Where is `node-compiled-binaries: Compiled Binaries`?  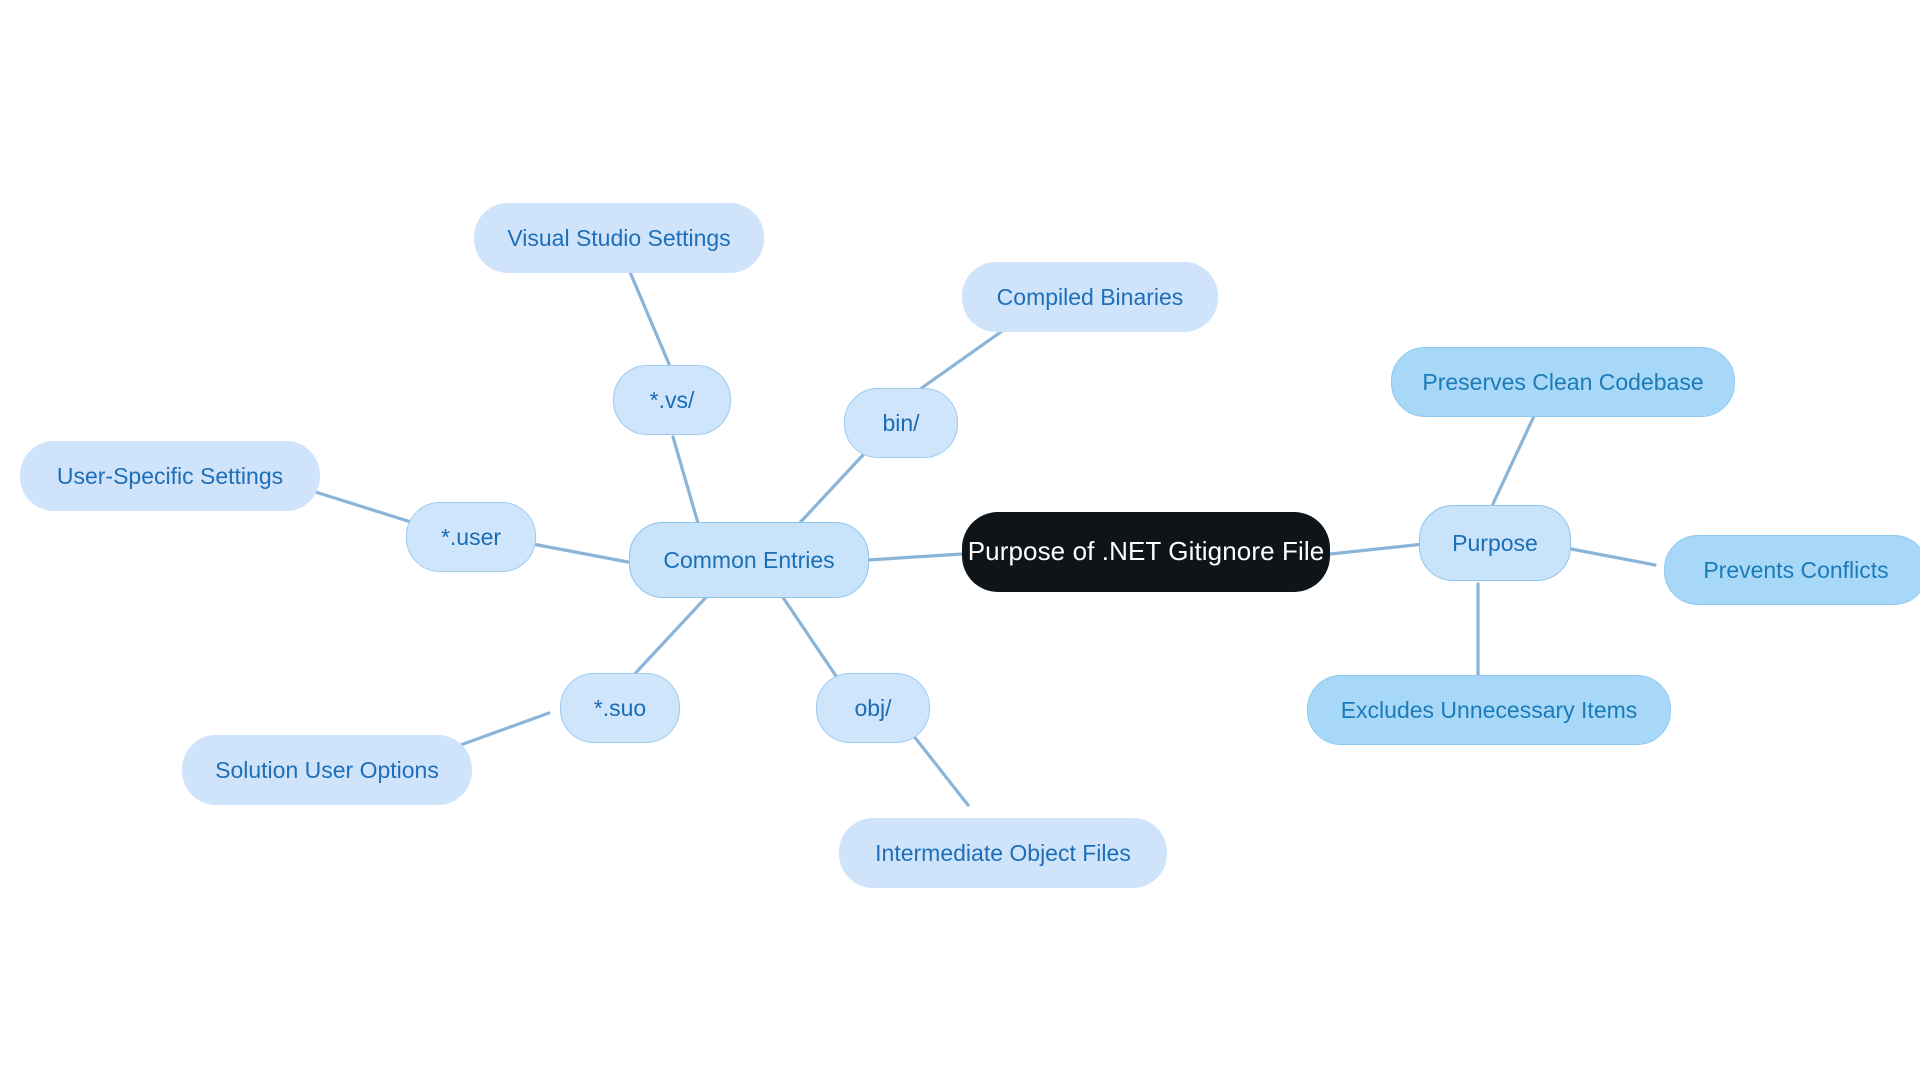 node-compiled-binaries: Compiled Binaries is located at coordinates (1090, 297).